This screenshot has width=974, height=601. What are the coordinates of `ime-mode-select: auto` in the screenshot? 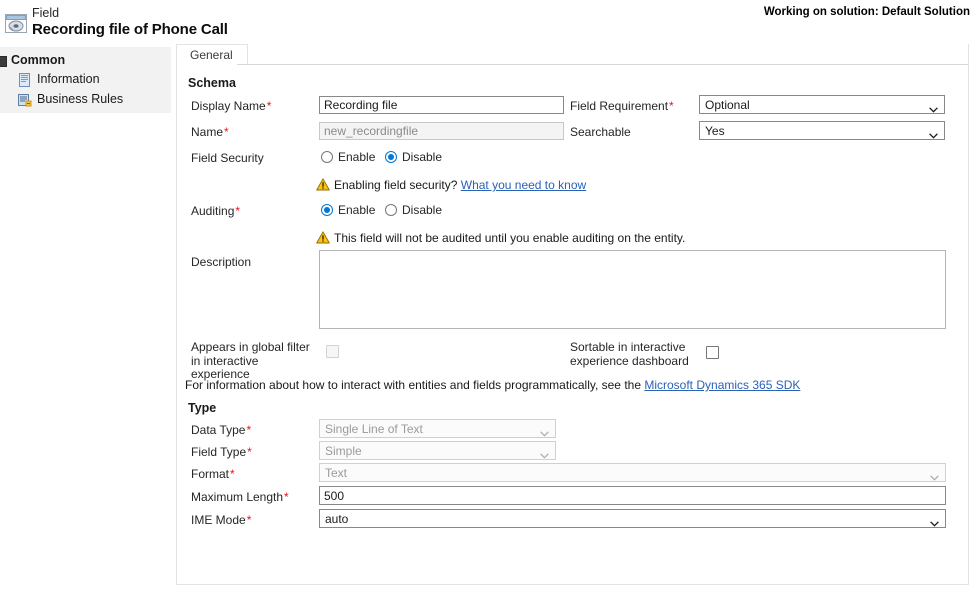 It's located at (632, 518).